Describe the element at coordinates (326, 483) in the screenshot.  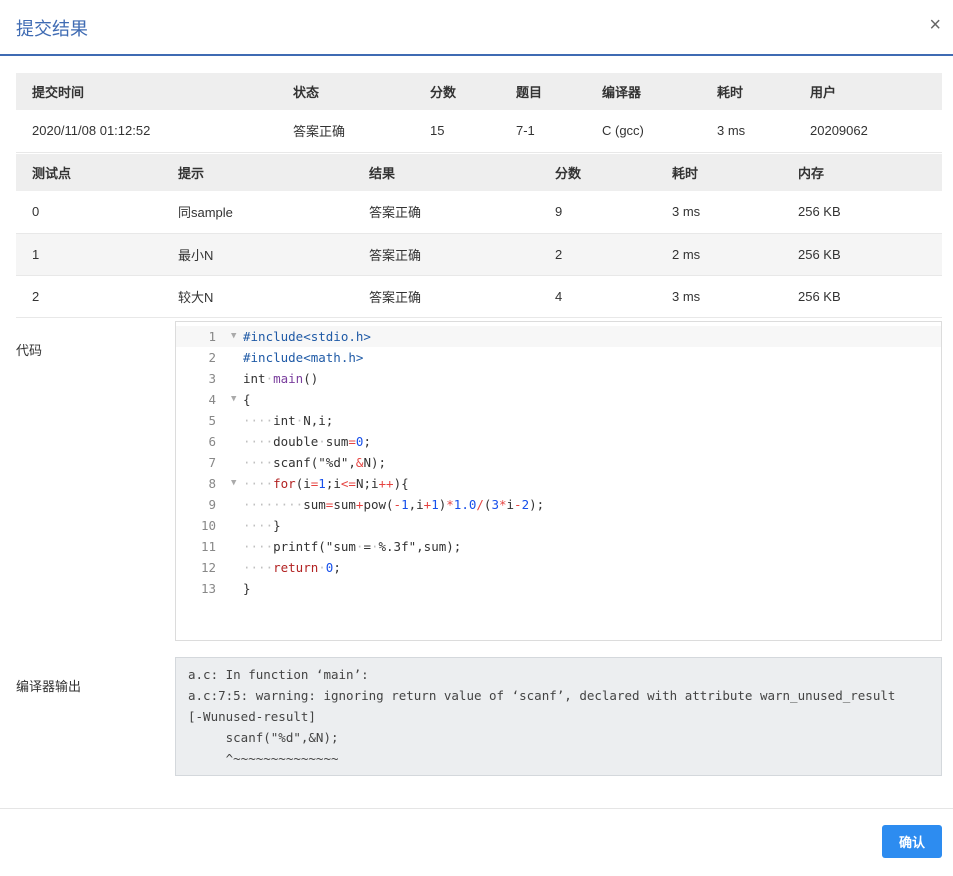
I see `code-text: ····for(i=1;i<=N;i++){` at that location.